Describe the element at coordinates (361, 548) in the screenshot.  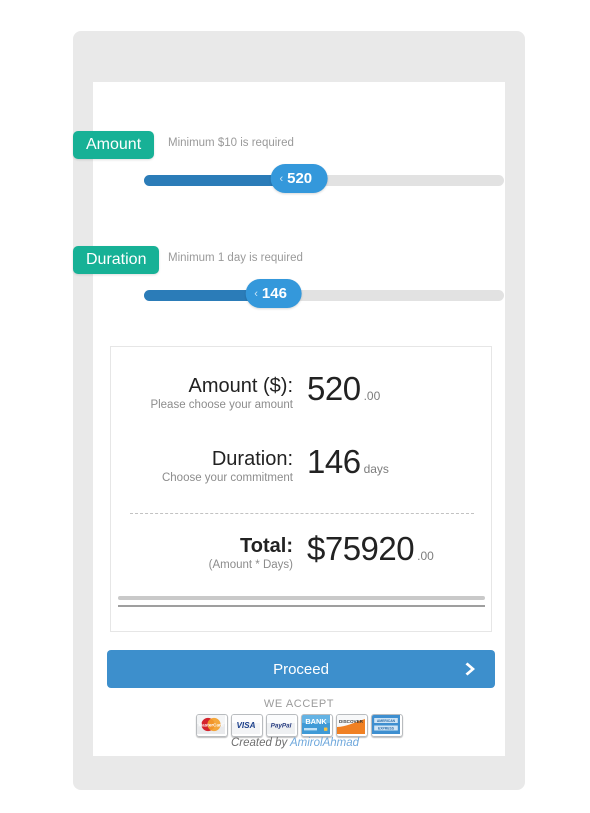
I see `summary-total-value: $75920` at that location.